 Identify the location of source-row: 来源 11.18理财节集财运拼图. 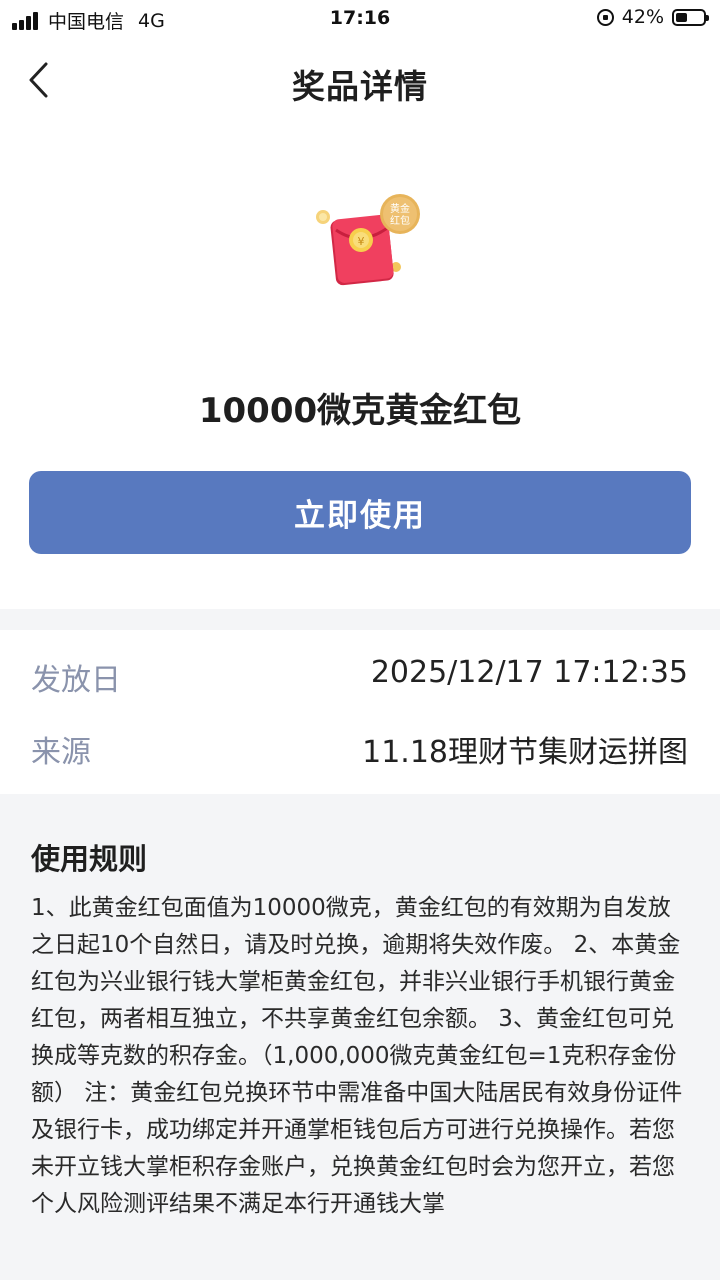
(360, 748).